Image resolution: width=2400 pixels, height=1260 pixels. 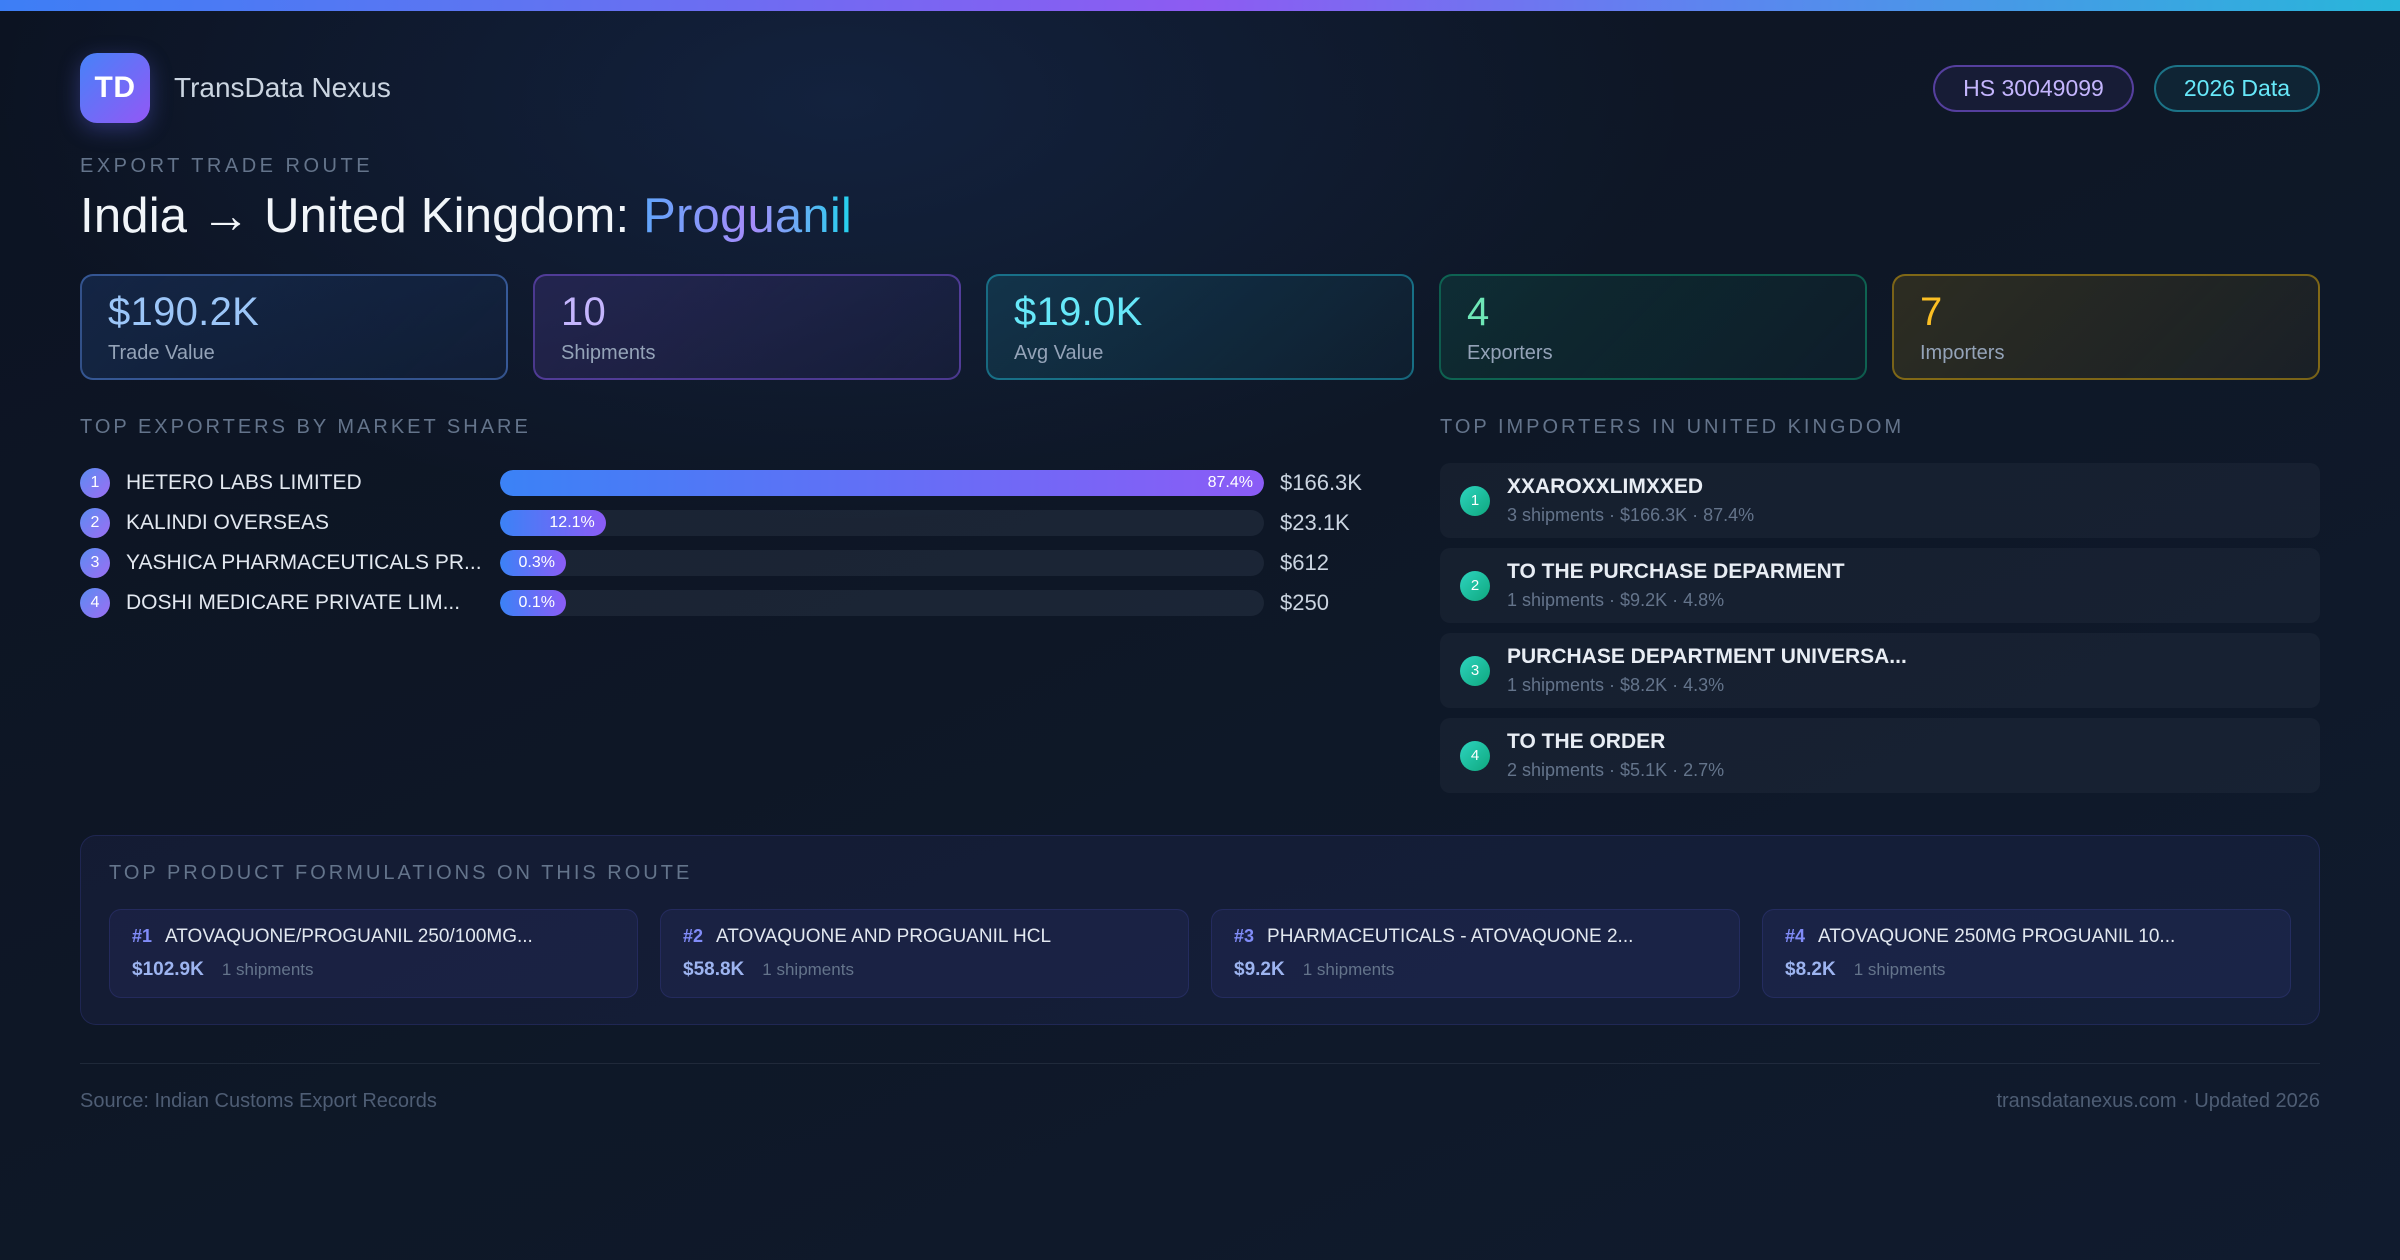 I want to click on brand: TD TransData Nexus, so click(x=235, y=88).